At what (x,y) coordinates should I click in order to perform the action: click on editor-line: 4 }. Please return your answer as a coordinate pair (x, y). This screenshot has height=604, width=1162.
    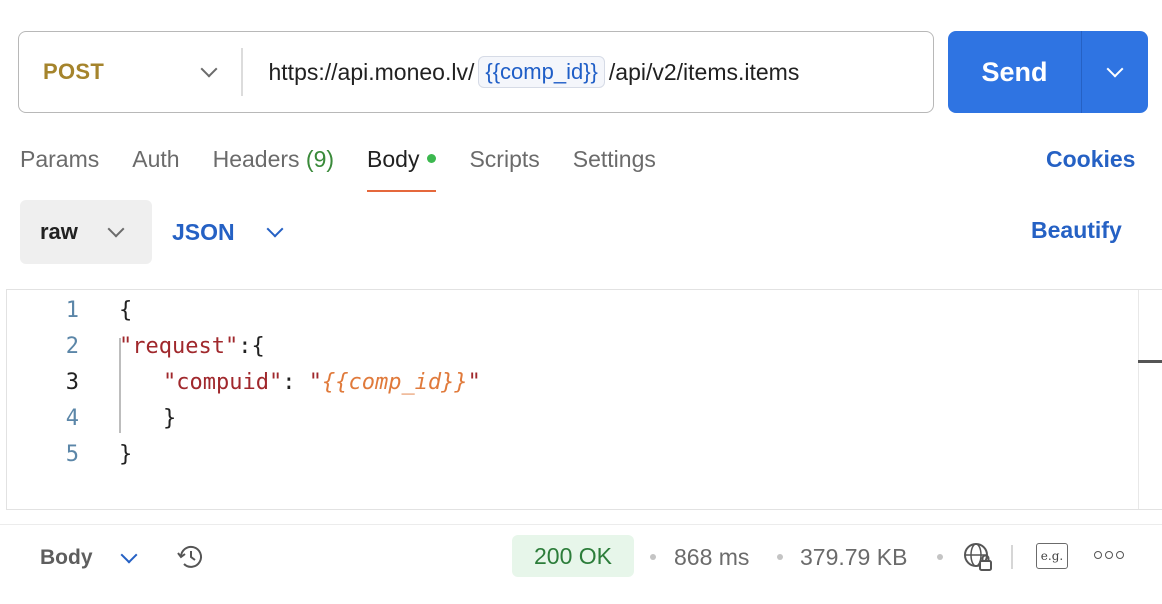
    Looking at the image, I should click on (572, 418).